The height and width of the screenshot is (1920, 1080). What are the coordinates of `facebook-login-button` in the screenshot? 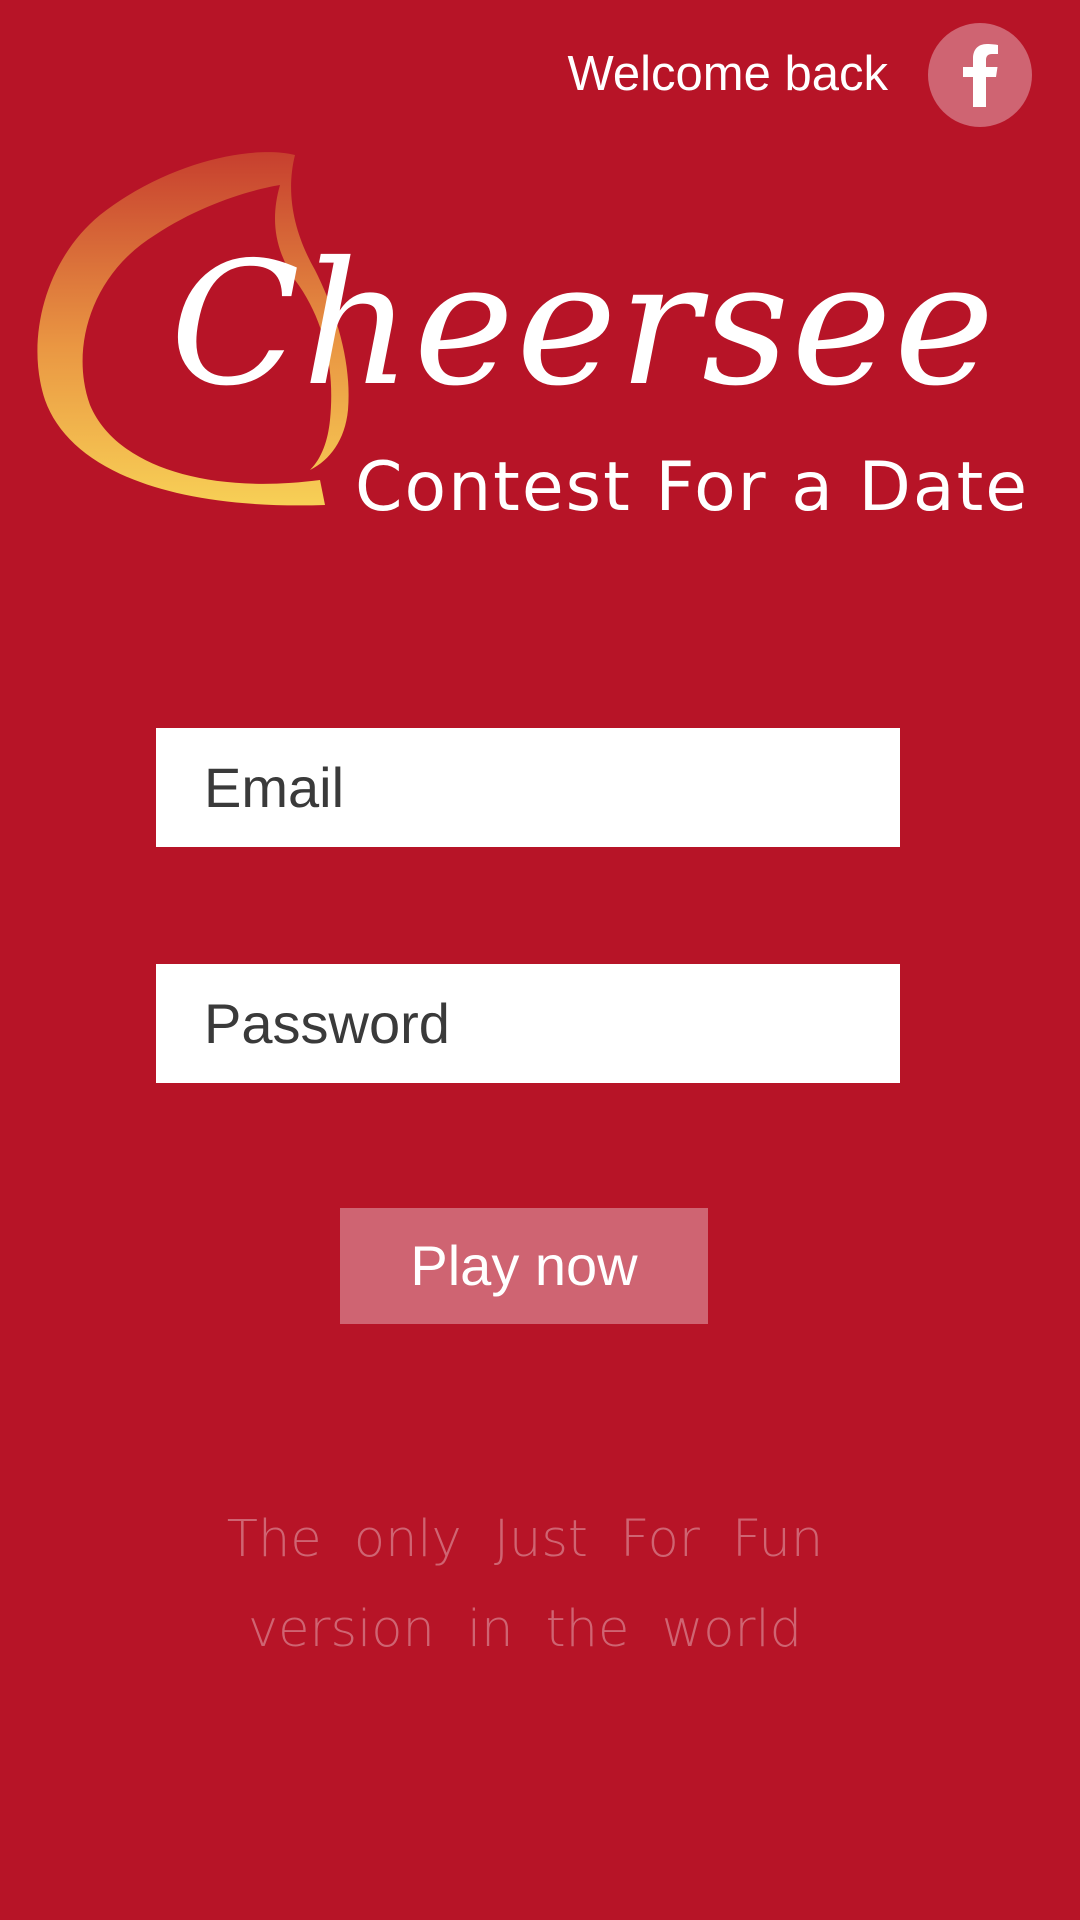 It's located at (980, 75).